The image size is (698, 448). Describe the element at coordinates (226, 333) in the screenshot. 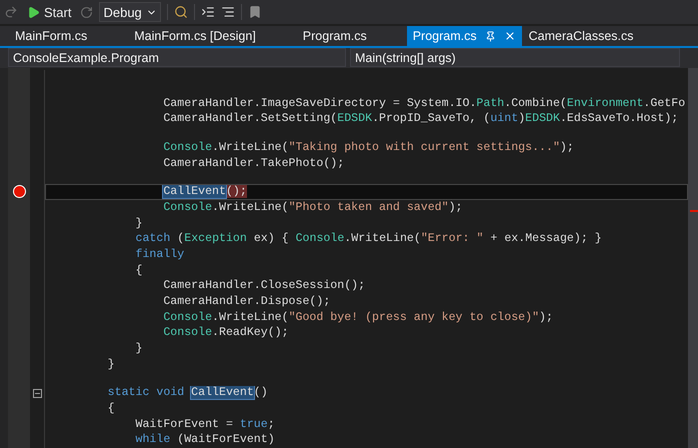

I see `code-line: Console.ReadKey();` at that location.